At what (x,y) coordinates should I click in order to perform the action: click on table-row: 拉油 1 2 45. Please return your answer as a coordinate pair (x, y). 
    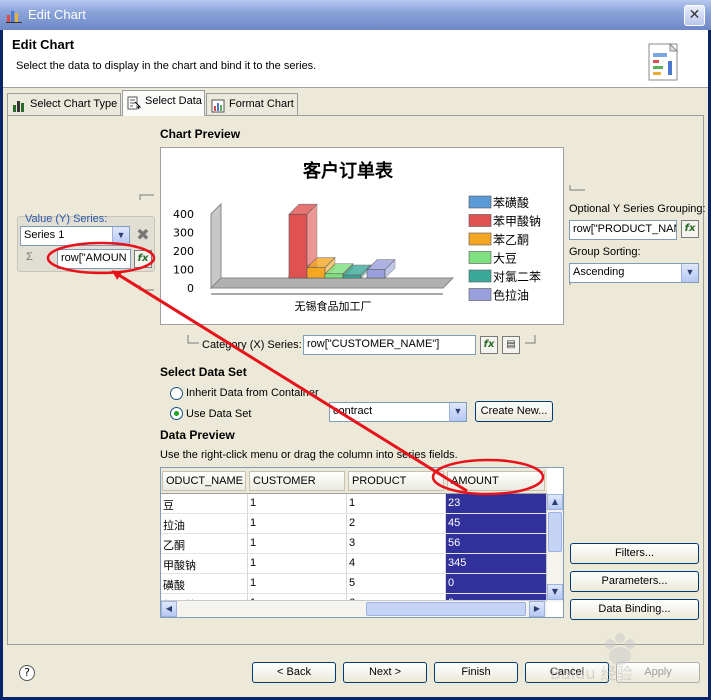
    Looking at the image, I should click on (354, 524).